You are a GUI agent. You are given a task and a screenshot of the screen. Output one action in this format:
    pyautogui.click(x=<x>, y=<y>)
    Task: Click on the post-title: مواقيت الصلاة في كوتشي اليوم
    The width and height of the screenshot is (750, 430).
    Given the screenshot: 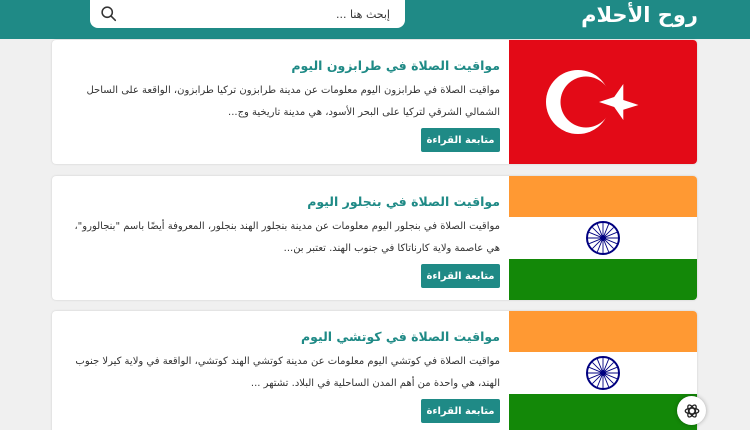 What is the action you would take?
    pyautogui.click(x=400, y=336)
    